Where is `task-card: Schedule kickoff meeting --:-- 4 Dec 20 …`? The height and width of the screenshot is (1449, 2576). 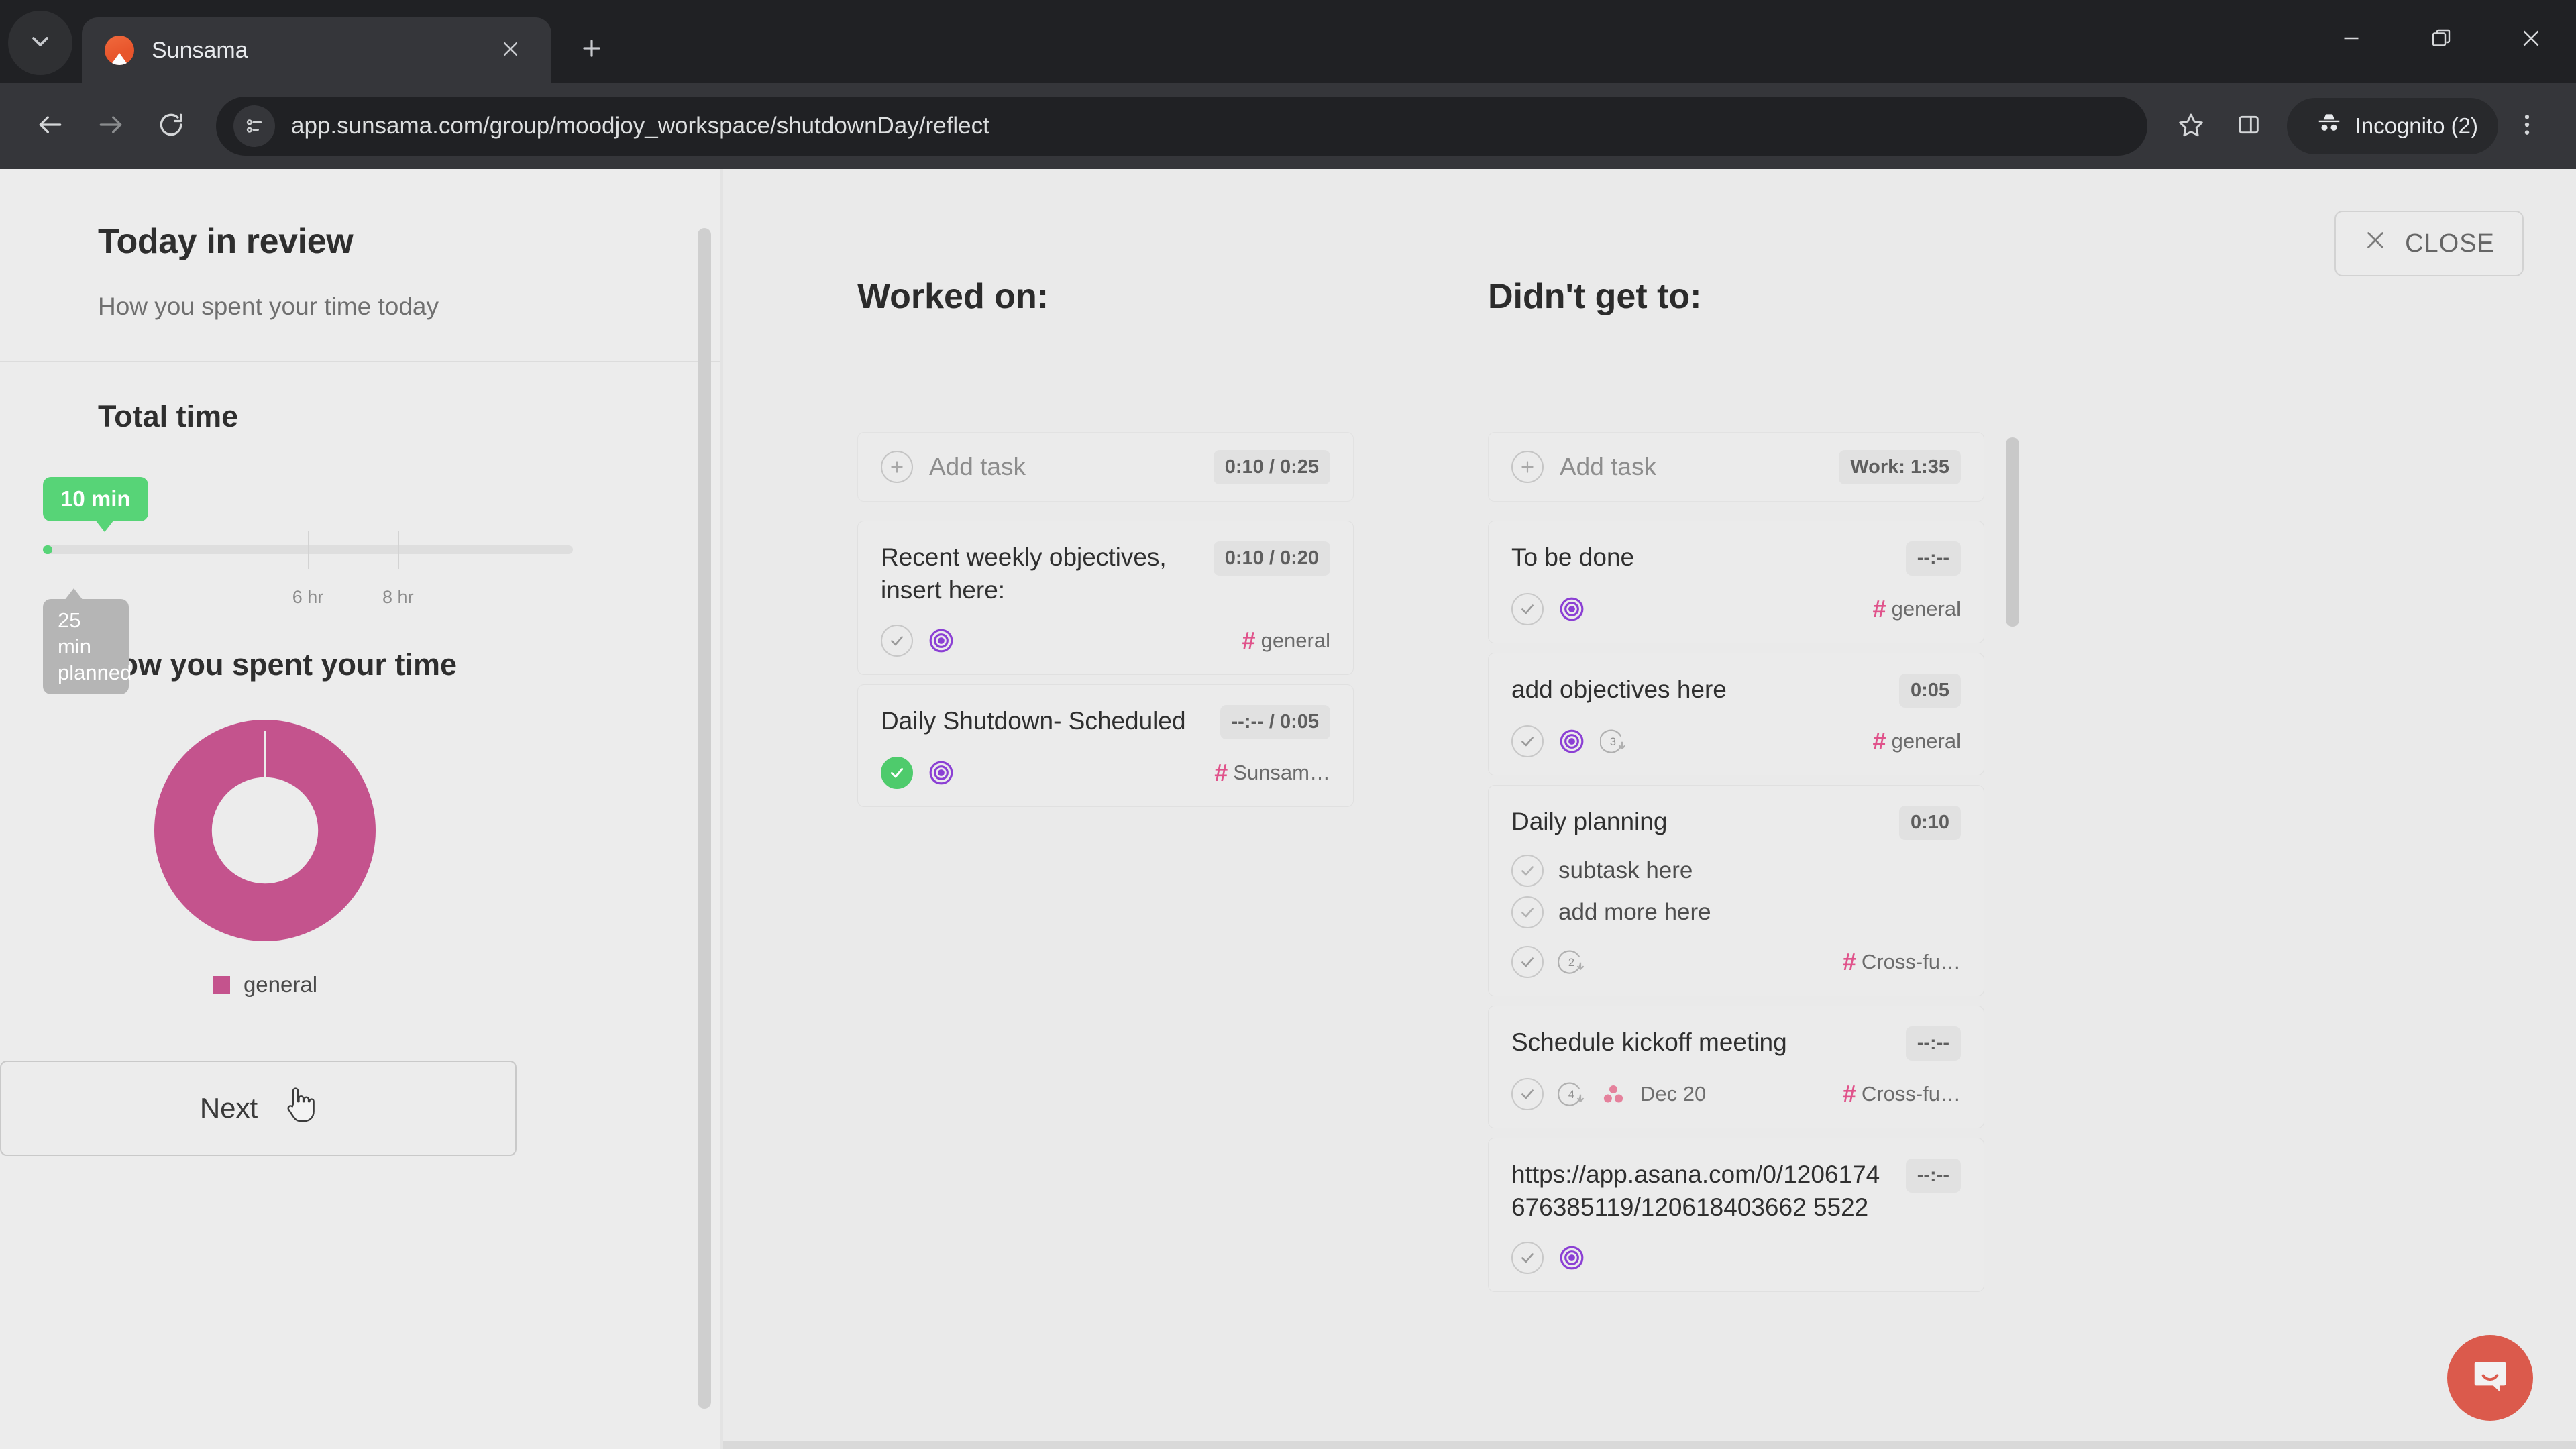 task-card: Schedule kickoff meeting --:-- 4 Dec 20 … is located at coordinates (1736, 1067).